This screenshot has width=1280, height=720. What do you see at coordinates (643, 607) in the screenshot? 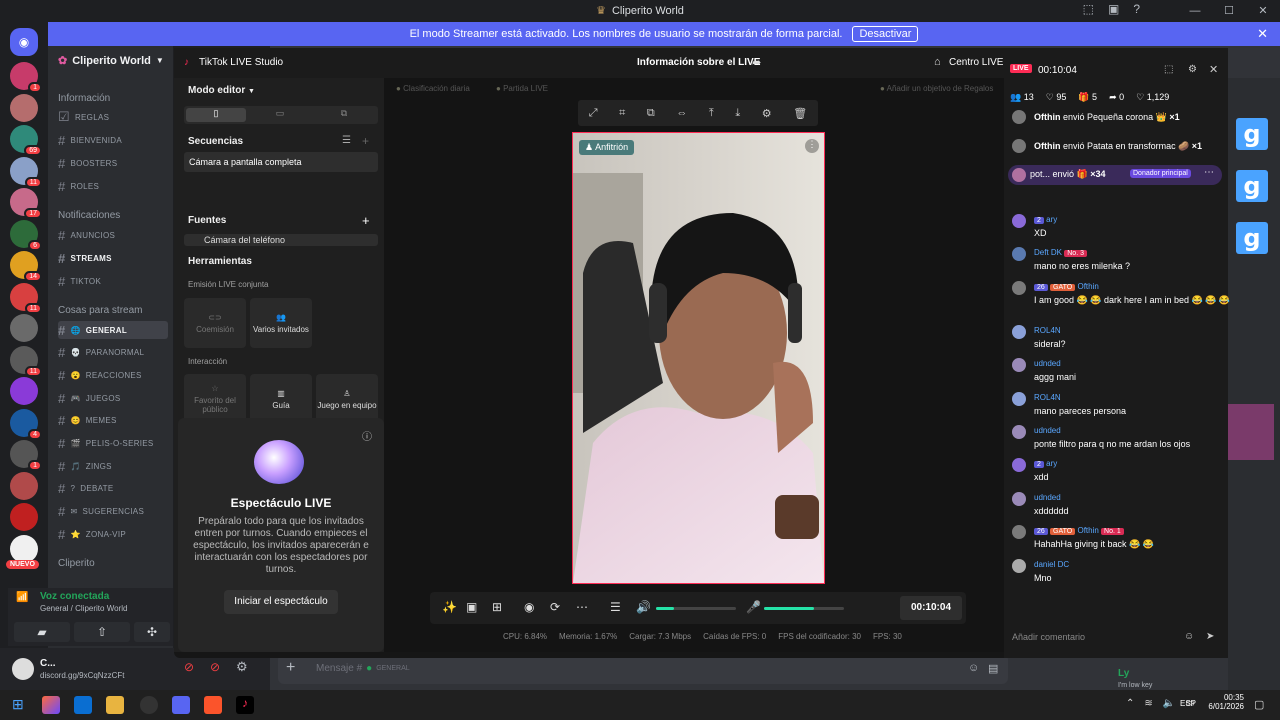
I see `volume-icon: 🔊` at bounding box center [643, 607].